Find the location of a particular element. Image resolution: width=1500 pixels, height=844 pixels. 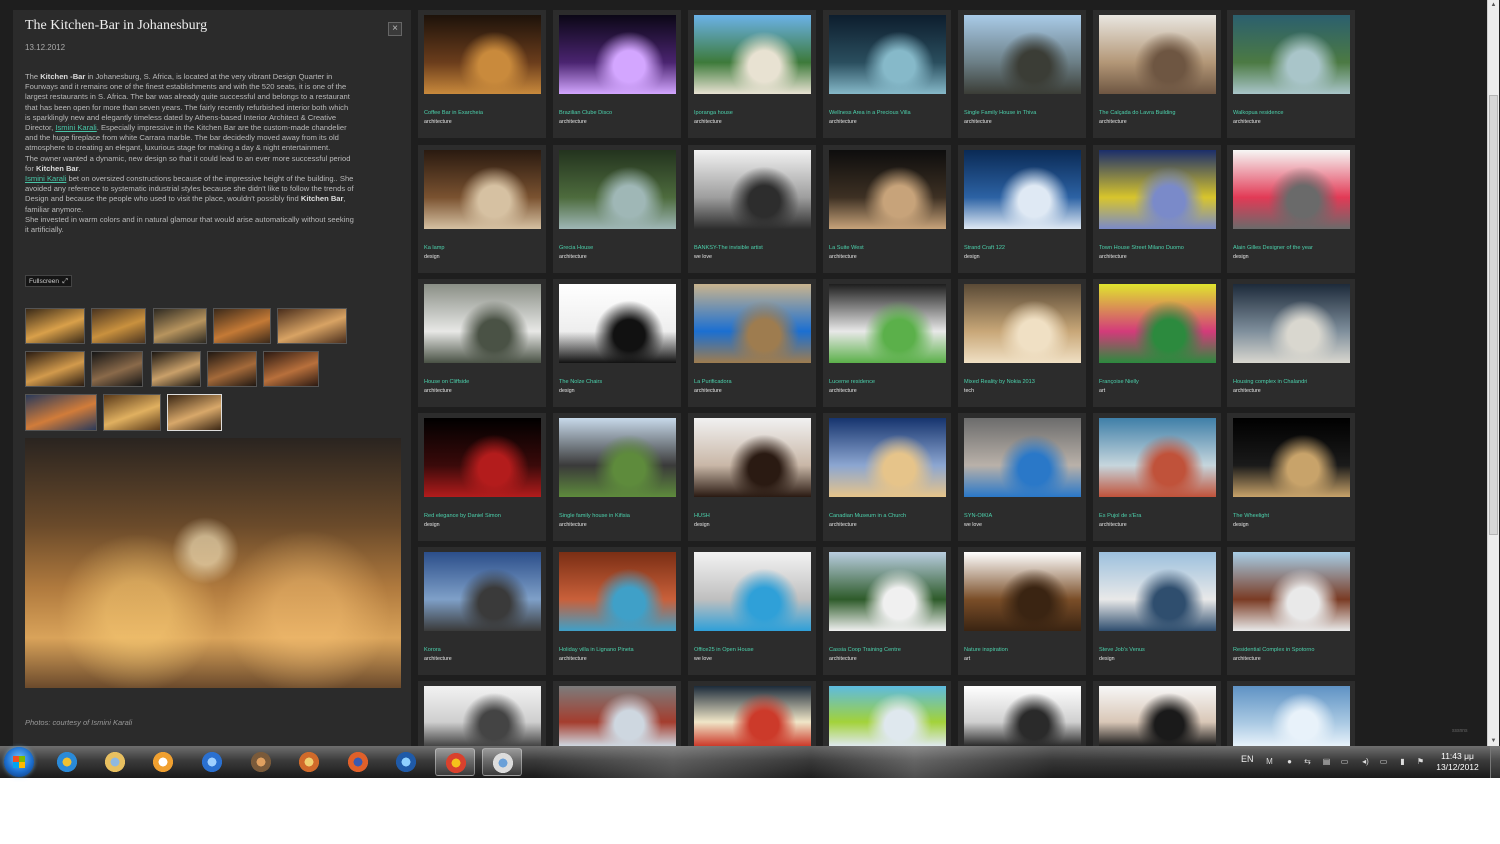

project-title: Single family house in Kifisia is located at coordinates (619, 516).